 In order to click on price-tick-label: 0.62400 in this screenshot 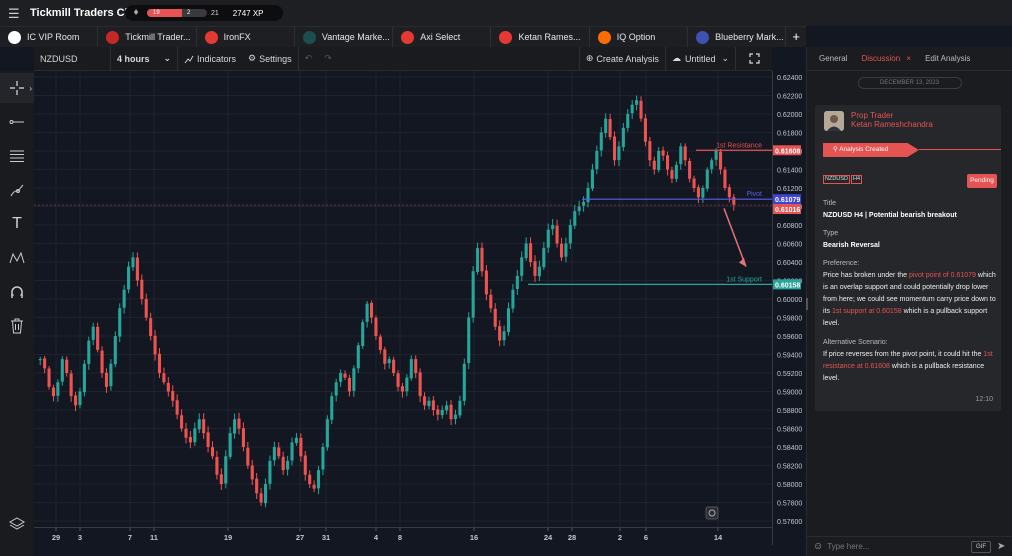, I will do `click(789, 78)`.